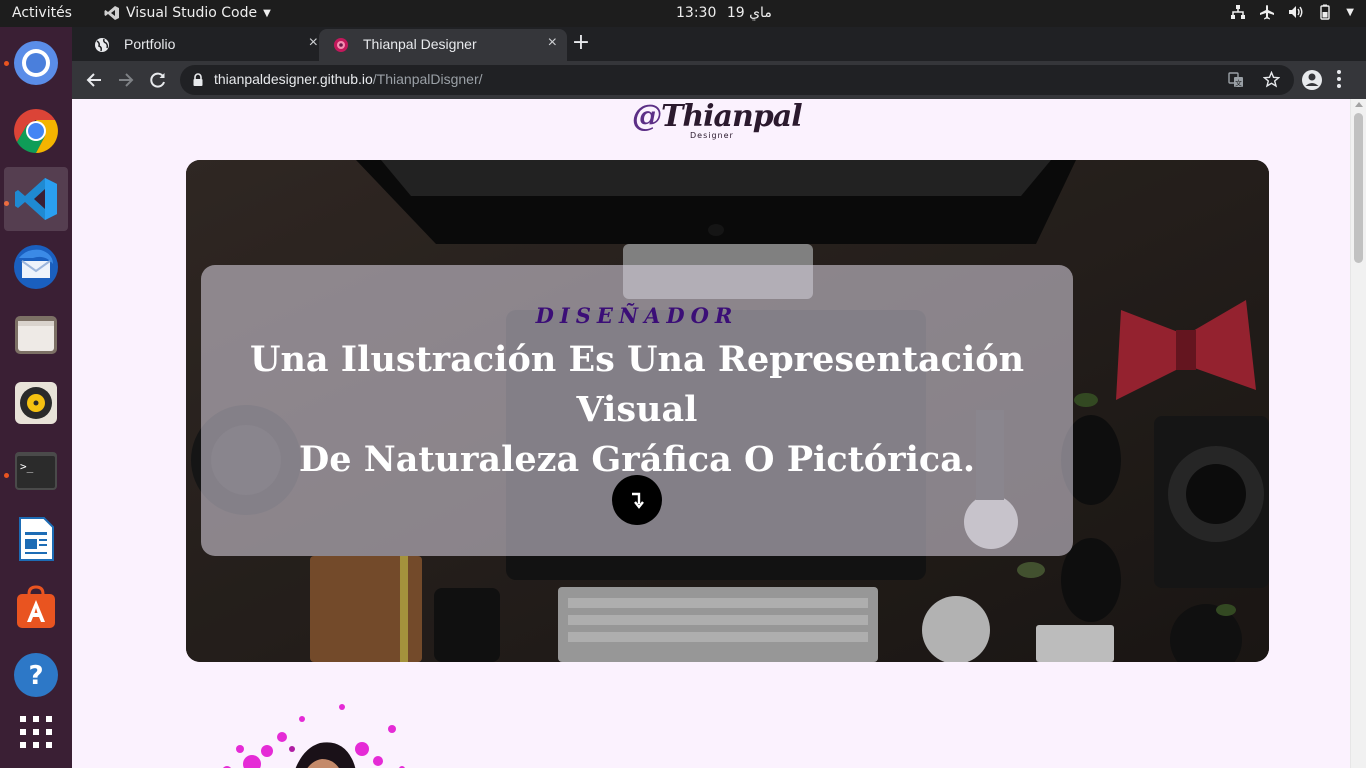 Image resolution: width=1366 pixels, height=768 pixels. Describe the element at coordinates (111, 13) in the screenshot. I see `vscode-small-icon` at that location.